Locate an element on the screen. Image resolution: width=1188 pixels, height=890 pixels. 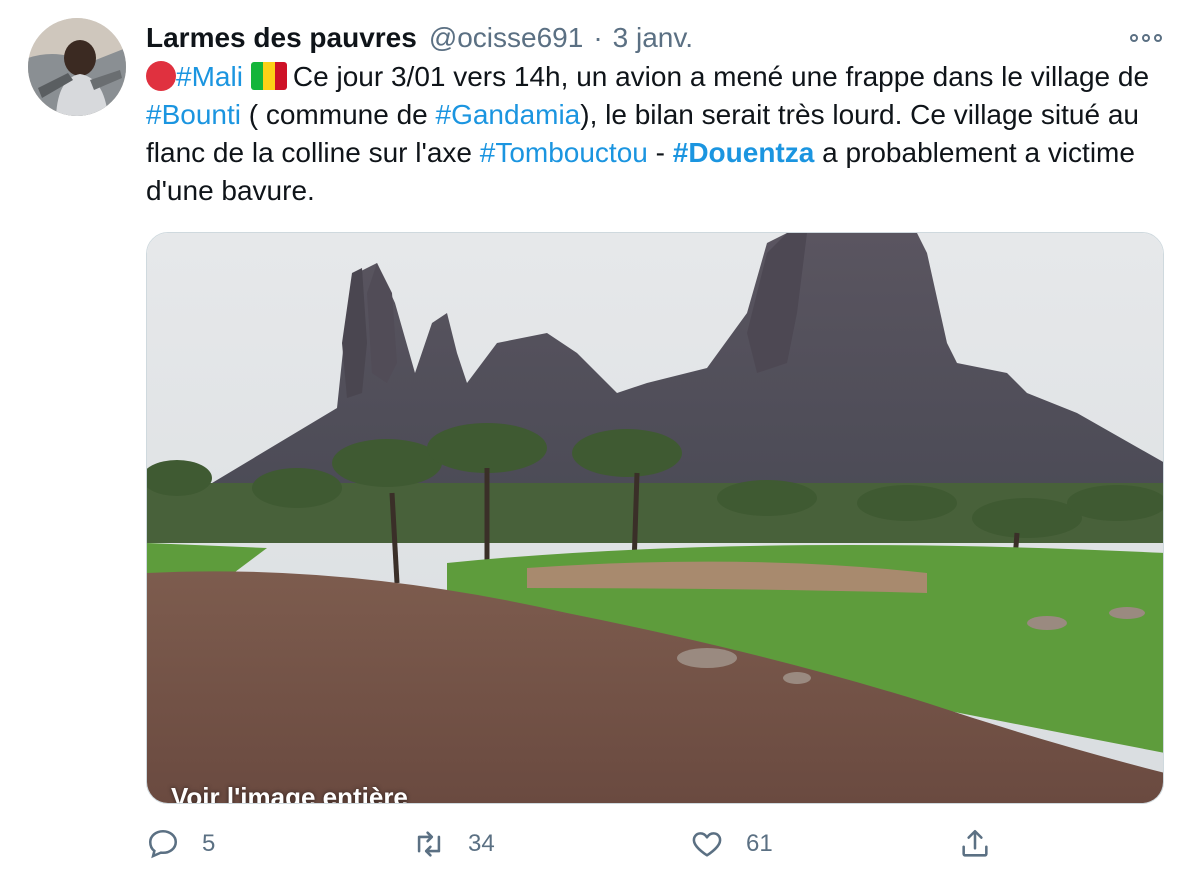
retweet-icon is located at coordinates (429, 844).